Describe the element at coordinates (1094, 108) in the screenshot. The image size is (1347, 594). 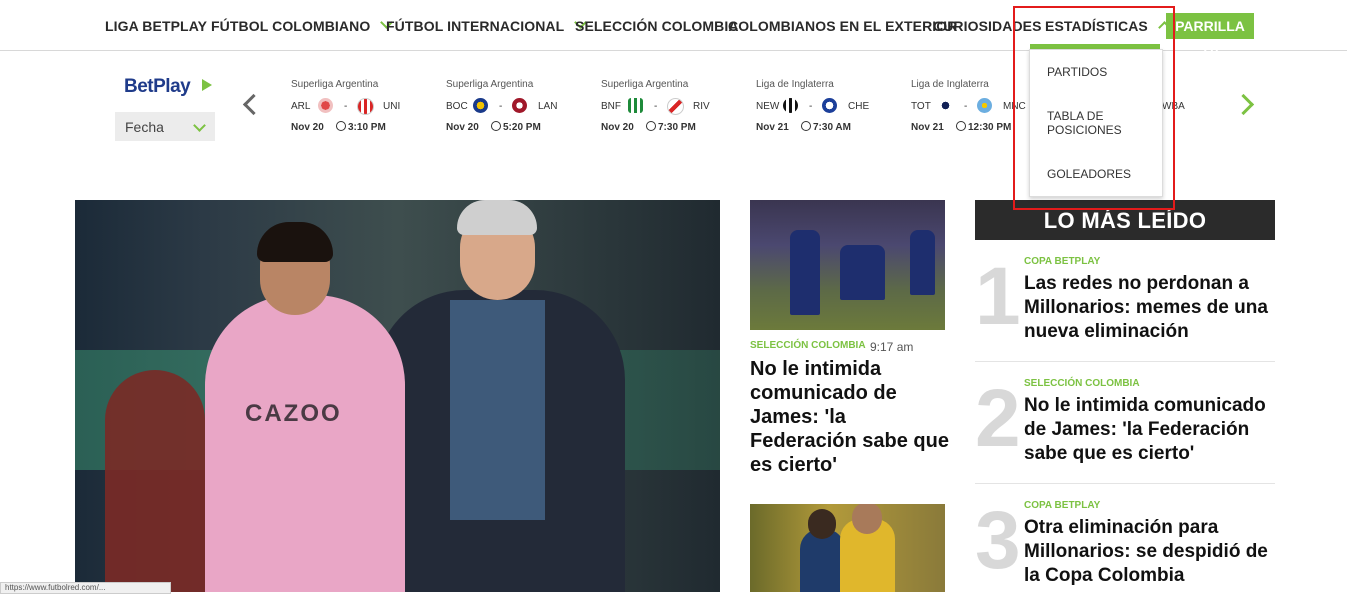
I see `annotation-highlight-box` at that location.